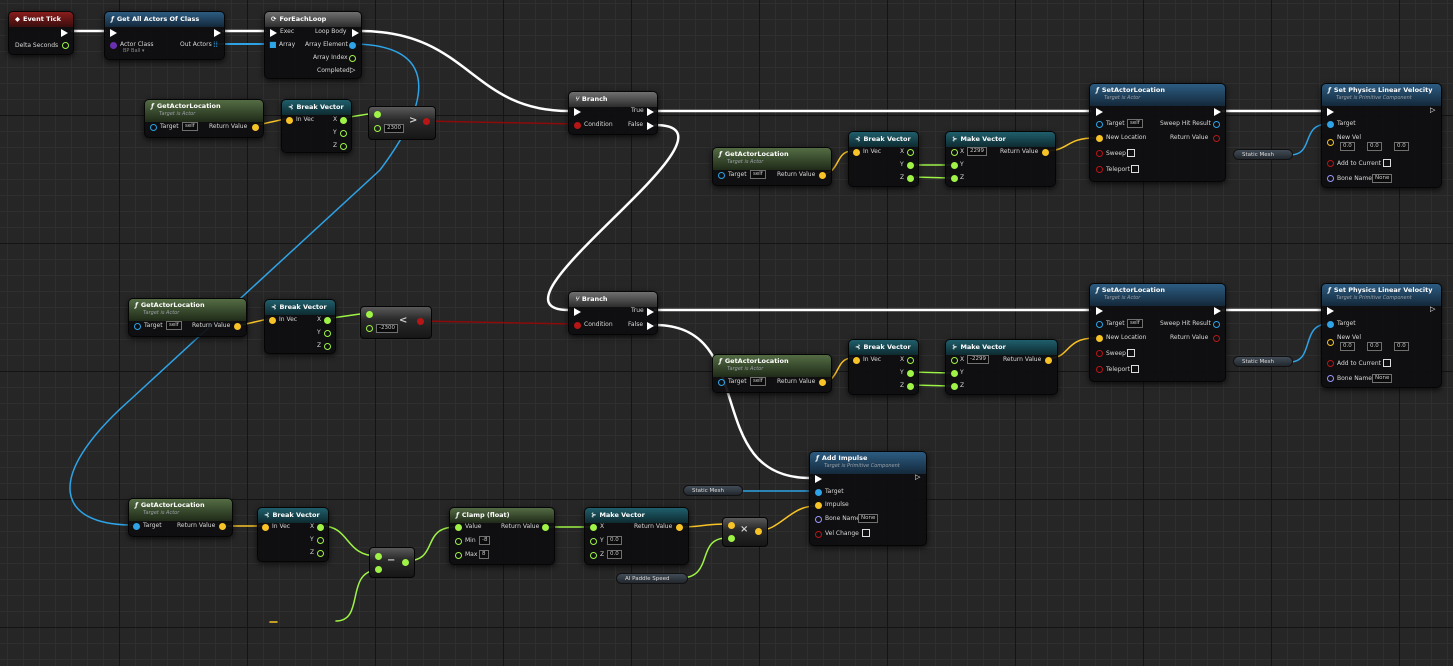 This screenshot has height=666, width=1453. I want to click on make-vector-3: ⊱ Make Vector X Return Value Y 0.0 Z 0.0, so click(636, 536).